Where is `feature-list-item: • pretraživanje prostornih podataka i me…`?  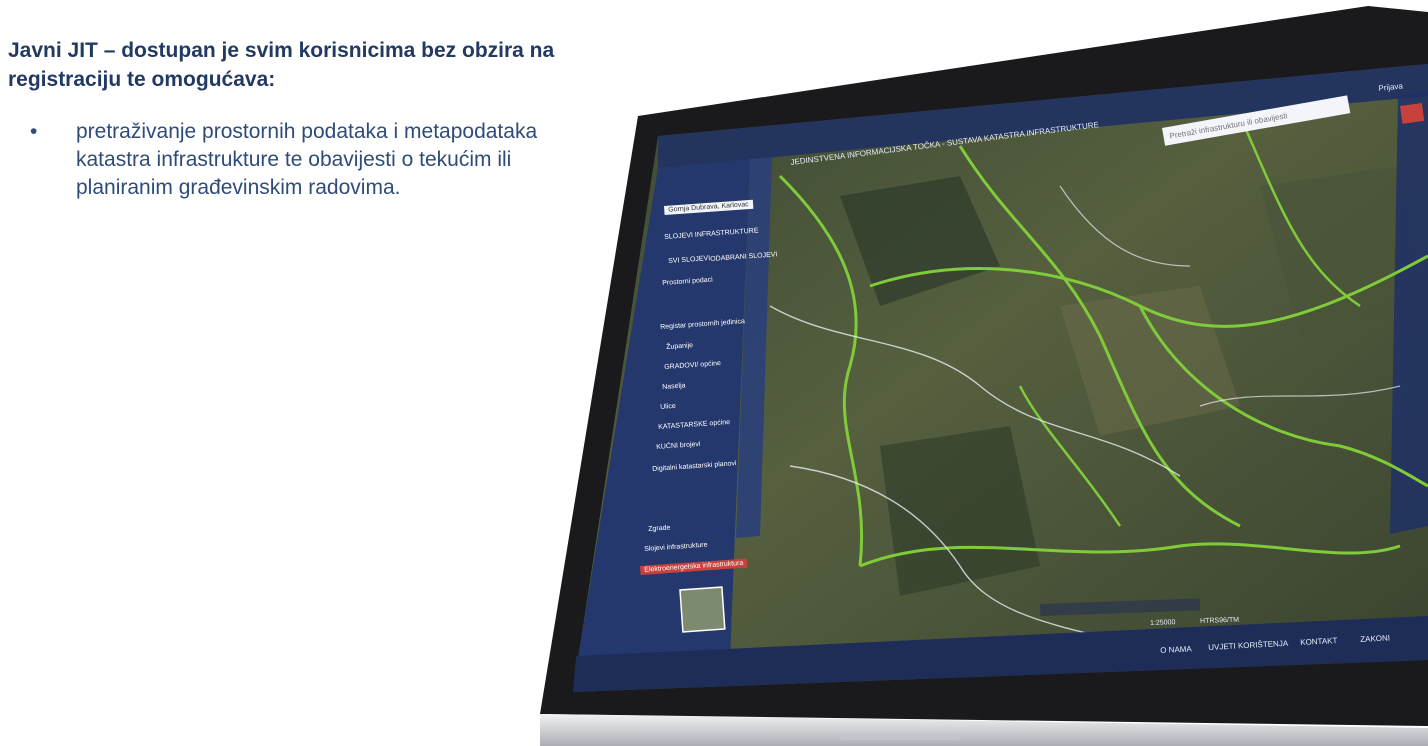
feature-list-item: • pretraživanje prostornih podataka i me… is located at coordinates (310, 160).